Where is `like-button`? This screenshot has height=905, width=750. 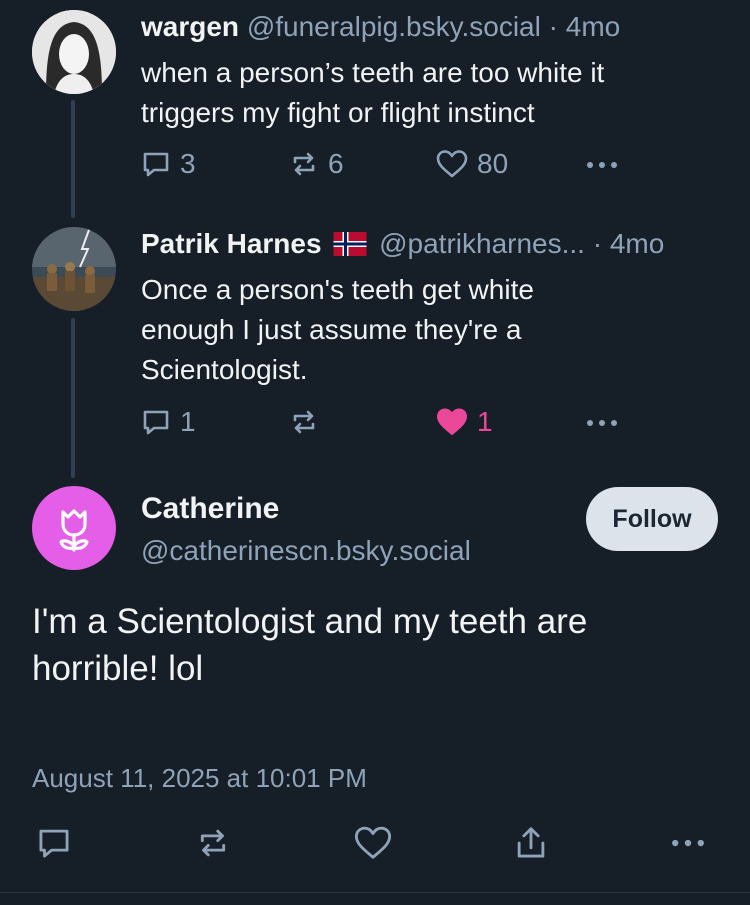
like-button is located at coordinates (373, 843).